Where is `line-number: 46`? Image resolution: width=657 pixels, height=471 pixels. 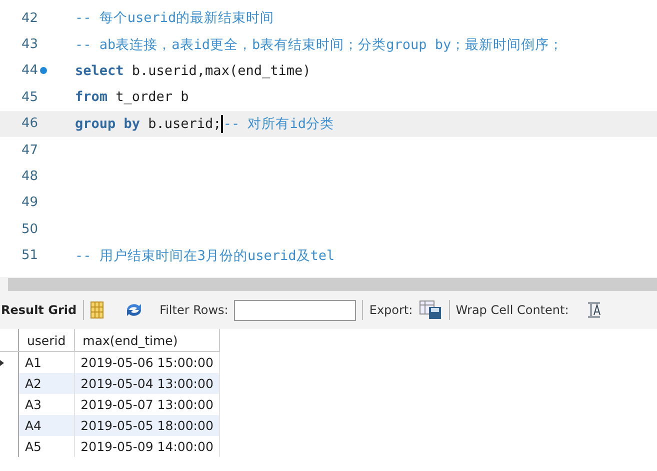 line-number: 46 is located at coordinates (29, 124).